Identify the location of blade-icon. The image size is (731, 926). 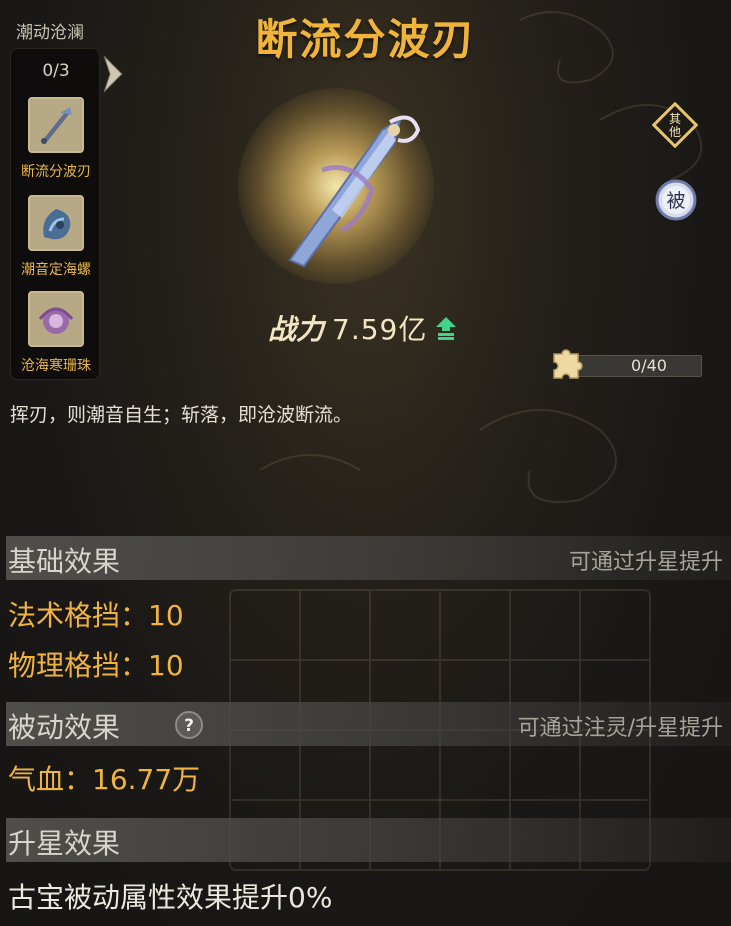
(56, 125).